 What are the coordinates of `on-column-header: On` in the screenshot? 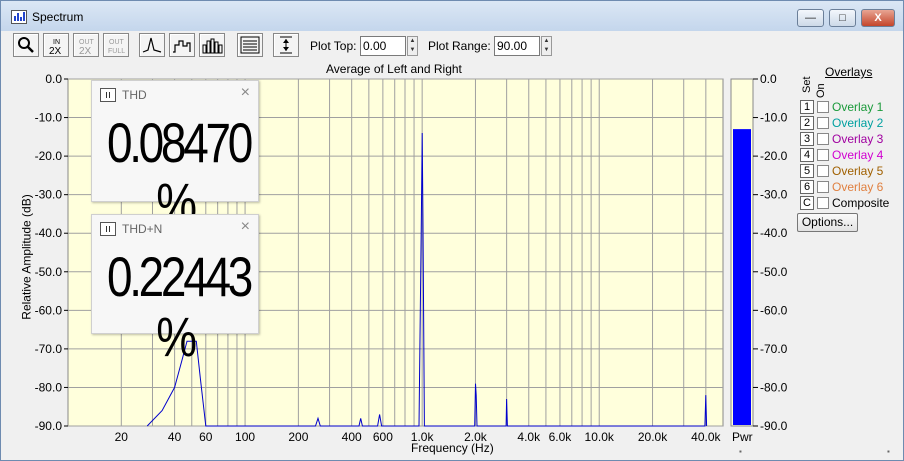 It's located at (821, 90).